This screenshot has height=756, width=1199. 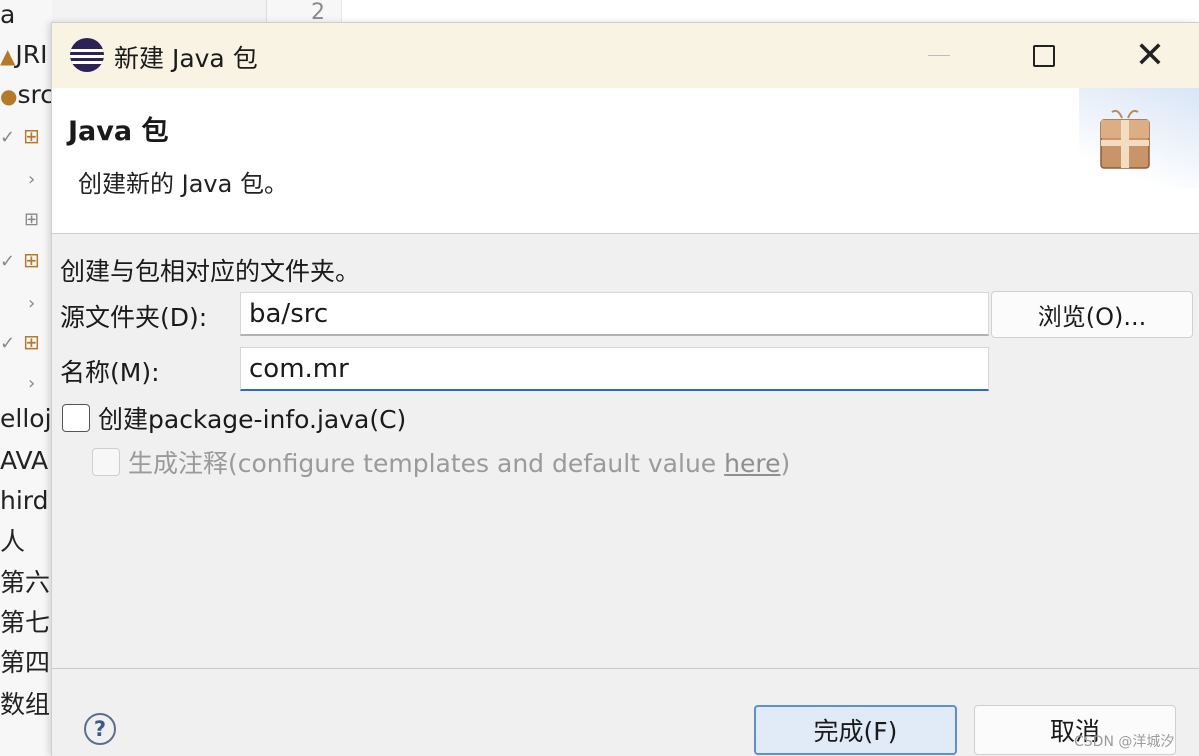 What do you see at coordinates (110, 372) in the screenshot?
I see `name-label: 名称(M):` at bounding box center [110, 372].